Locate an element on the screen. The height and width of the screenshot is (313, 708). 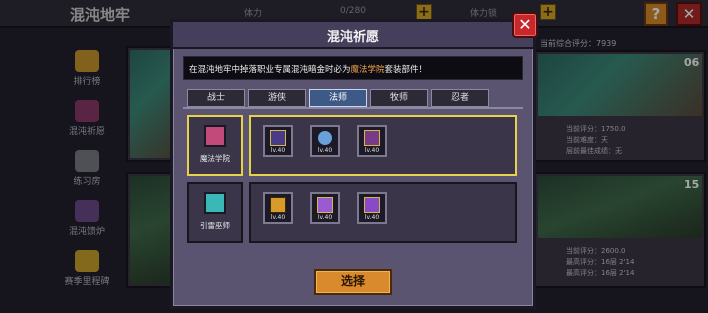
set-class-card: 魔法学院 is located at coordinates (215, 145).